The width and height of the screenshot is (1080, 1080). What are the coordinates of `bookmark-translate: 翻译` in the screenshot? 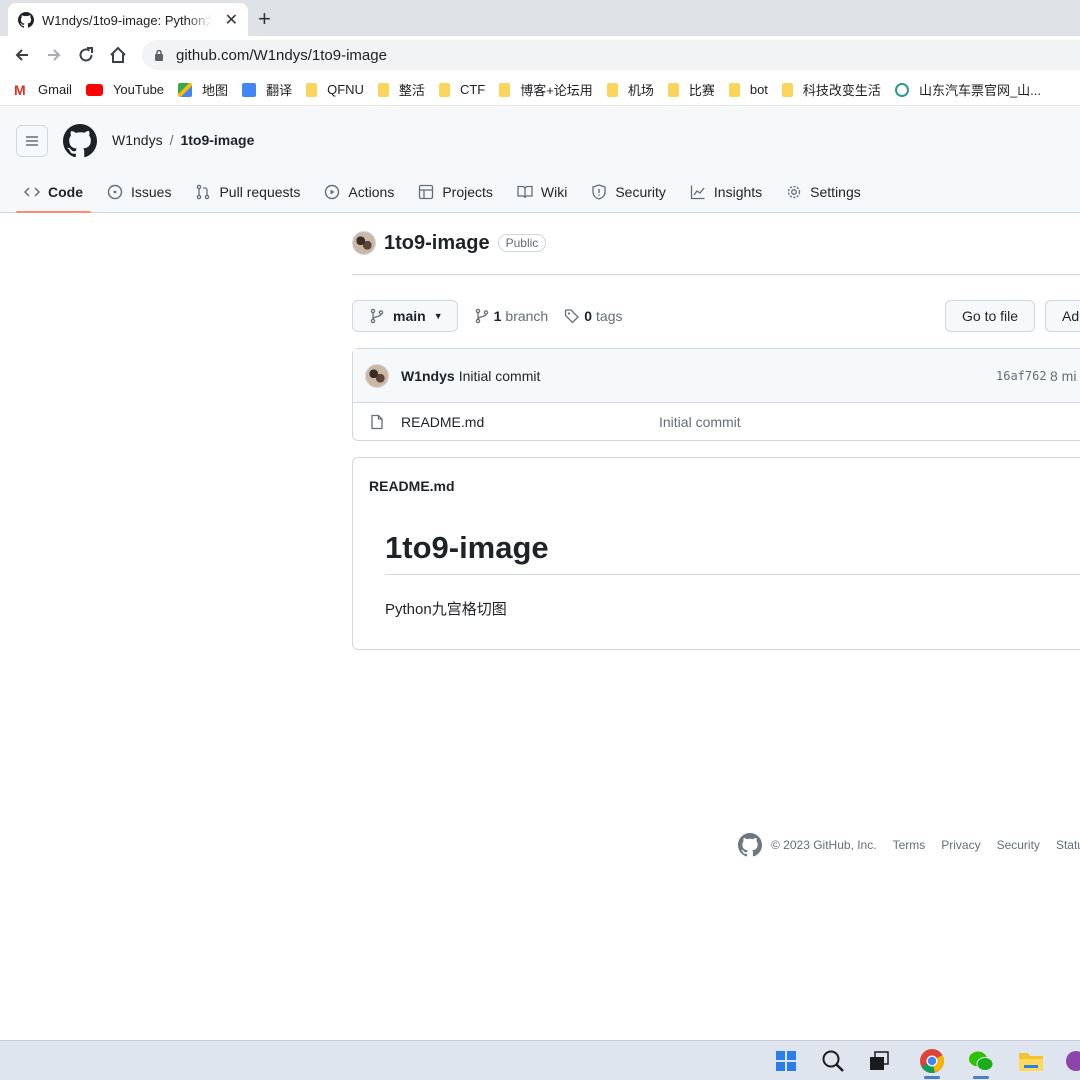 It's located at (267, 89).